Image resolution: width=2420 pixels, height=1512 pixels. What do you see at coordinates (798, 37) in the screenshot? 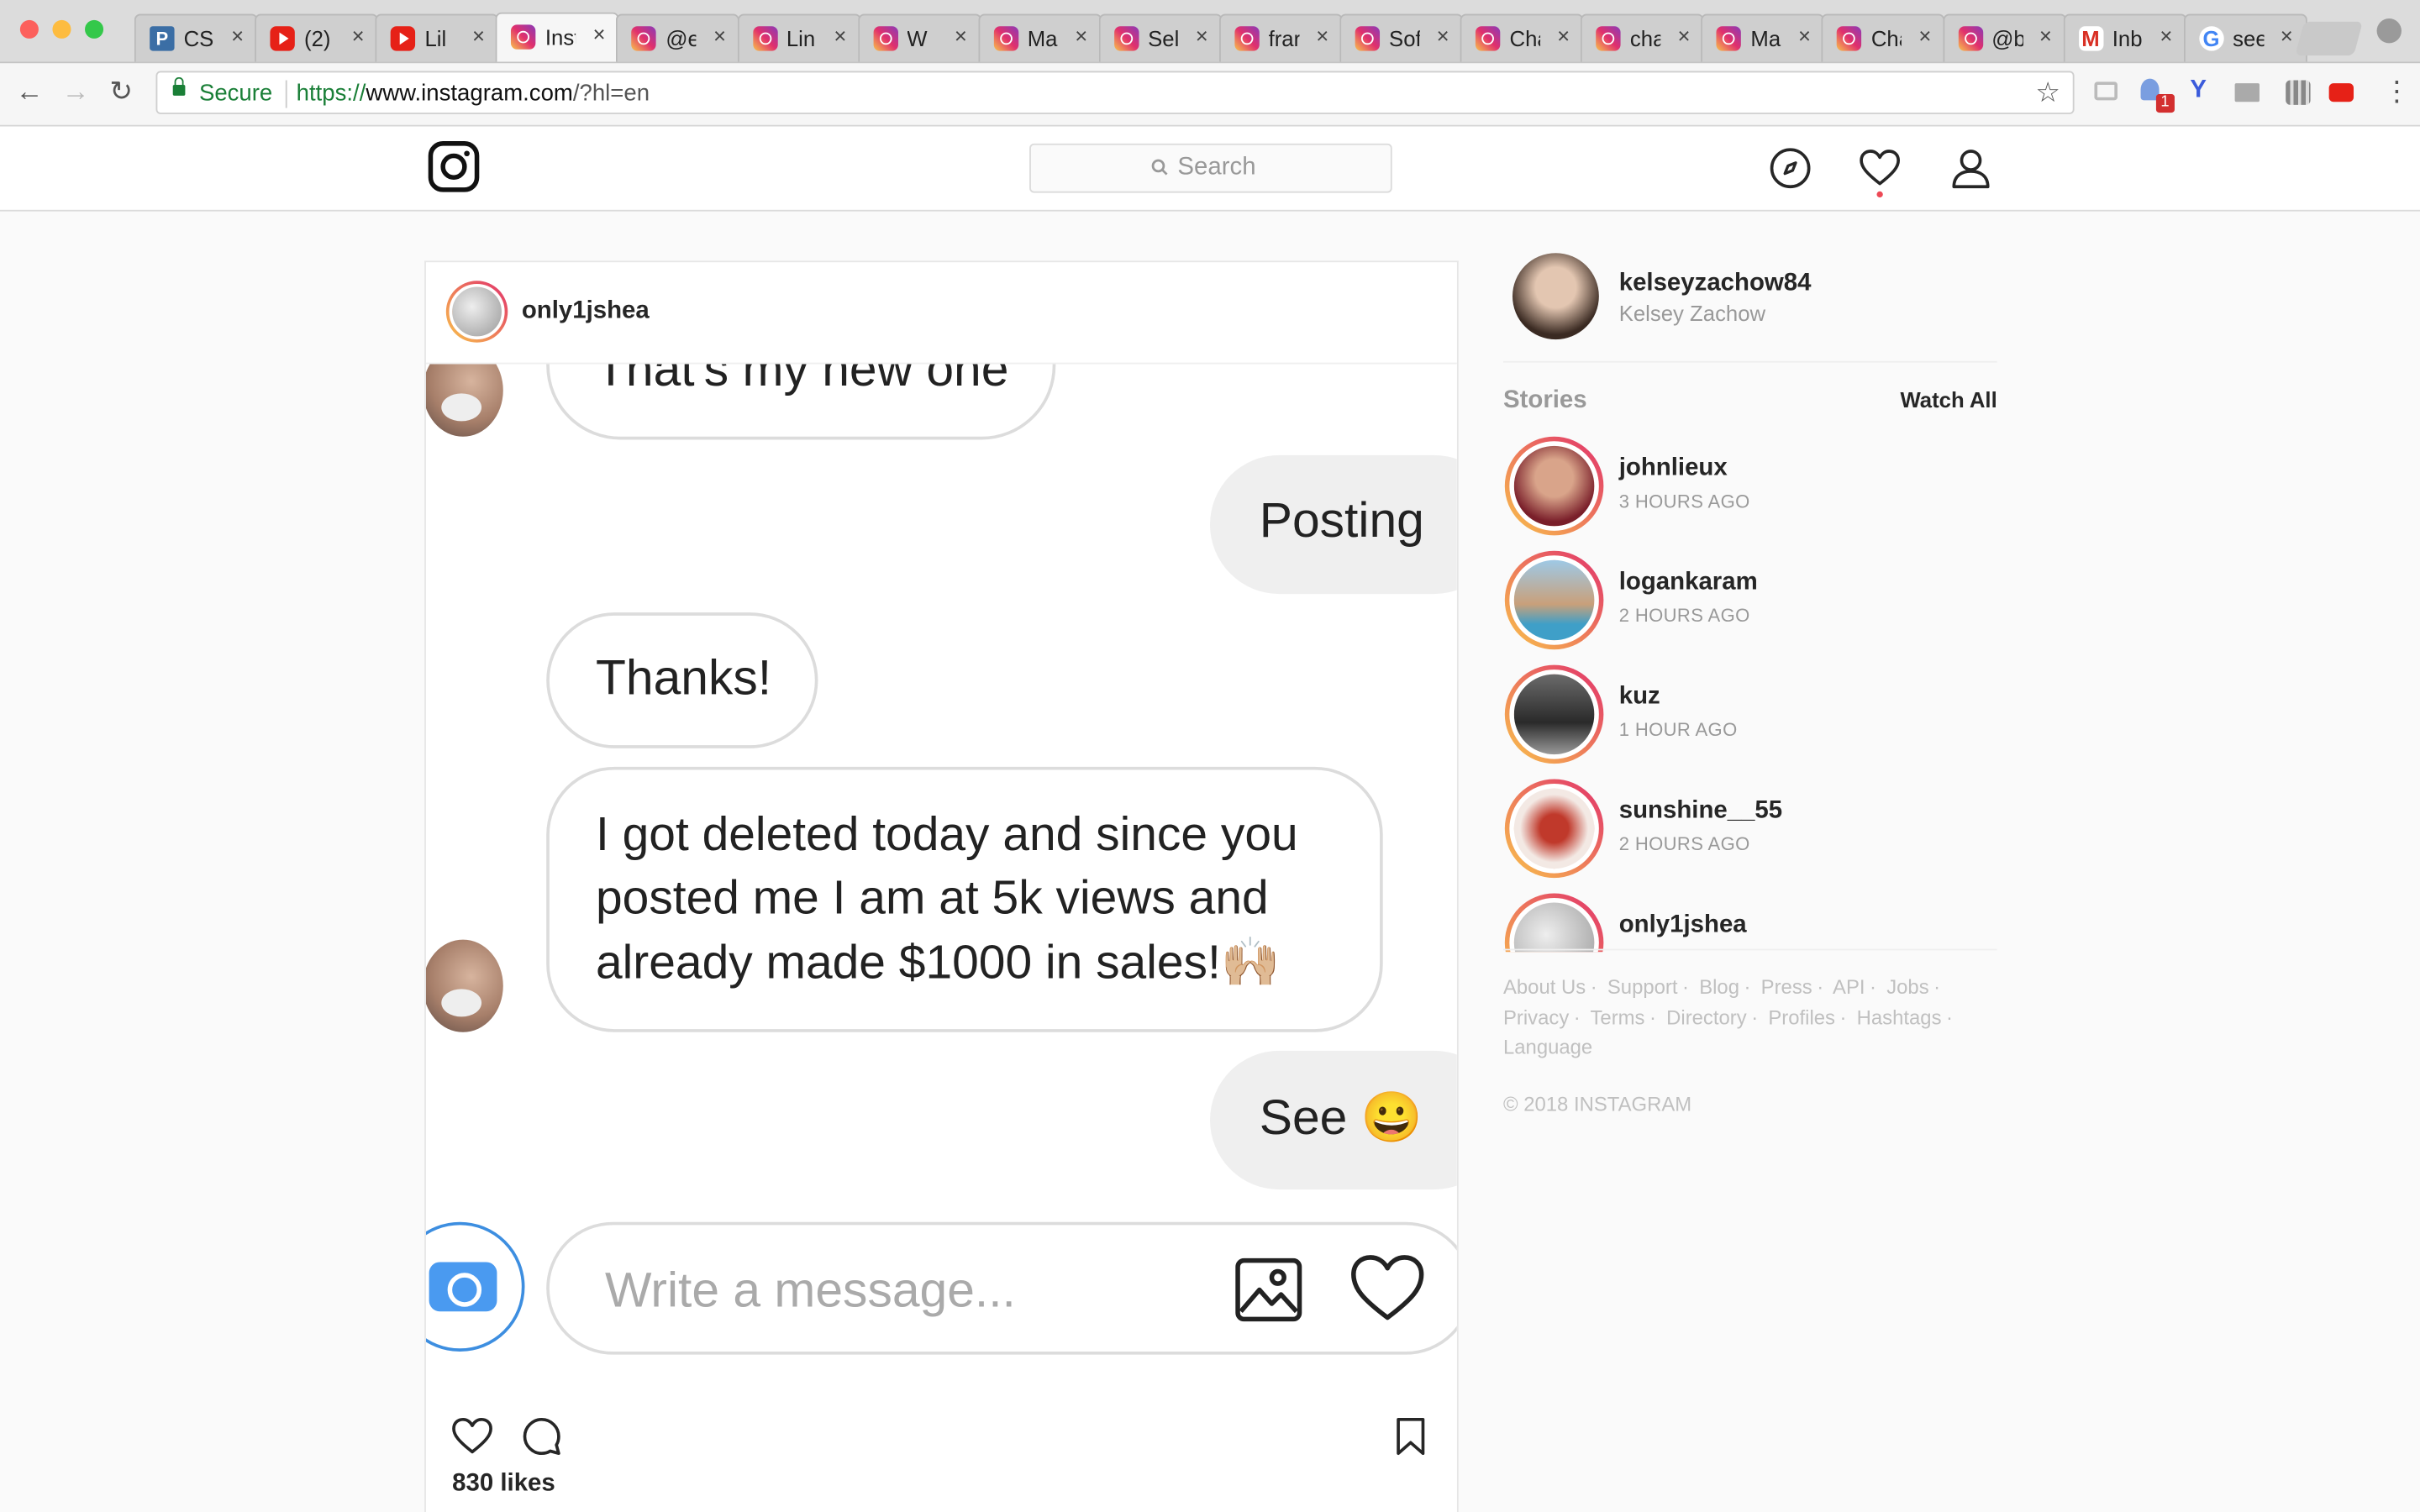
I see `browser-tab: Lin ×` at bounding box center [798, 37].